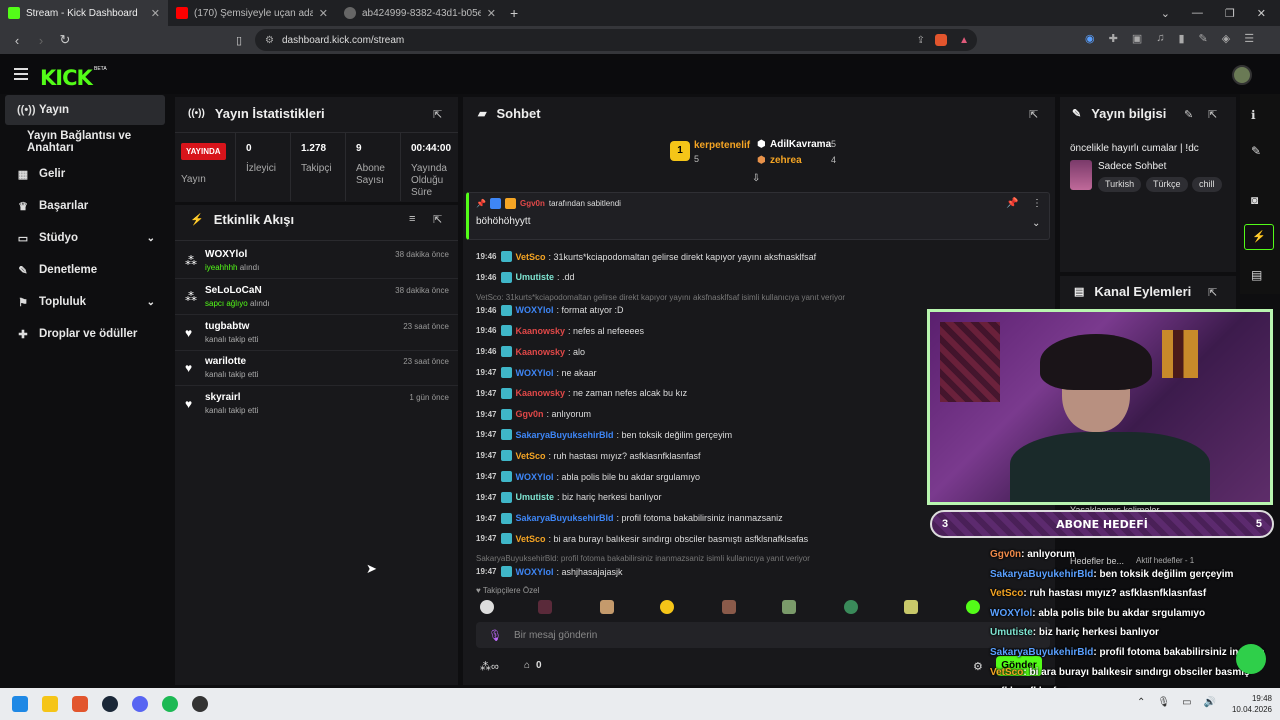  What do you see at coordinates (1036, 223) in the screenshot?
I see `chevron-down-icon: ⌄` at bounding box center [1036, 223].